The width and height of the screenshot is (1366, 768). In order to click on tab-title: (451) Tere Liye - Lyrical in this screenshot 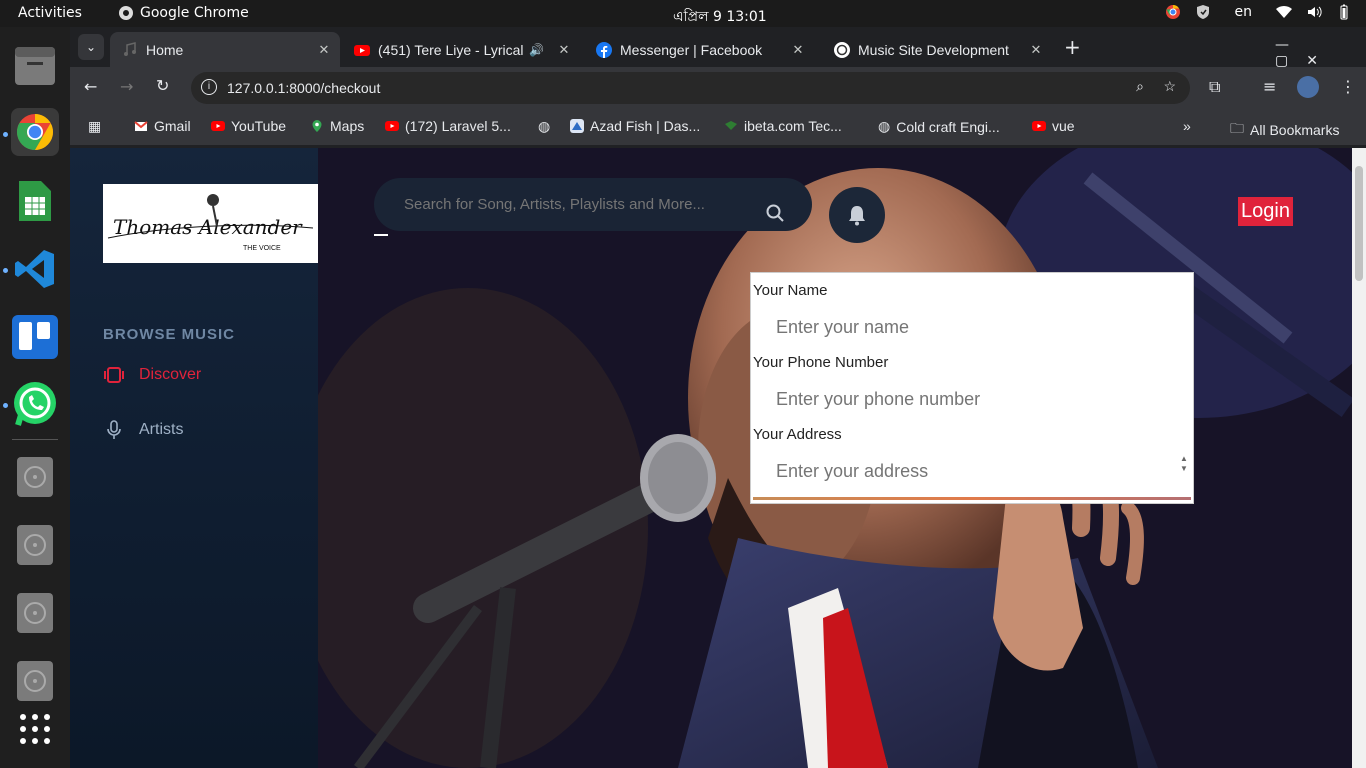, I will do `click(451, 49)`.